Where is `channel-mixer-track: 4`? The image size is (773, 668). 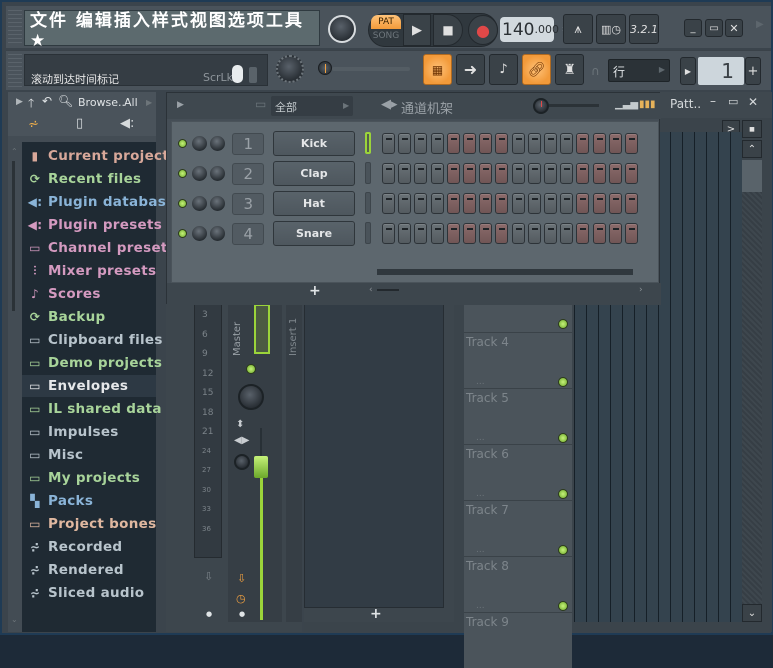
channel-mixer-track: 4 is located at coordinates (248, 234).